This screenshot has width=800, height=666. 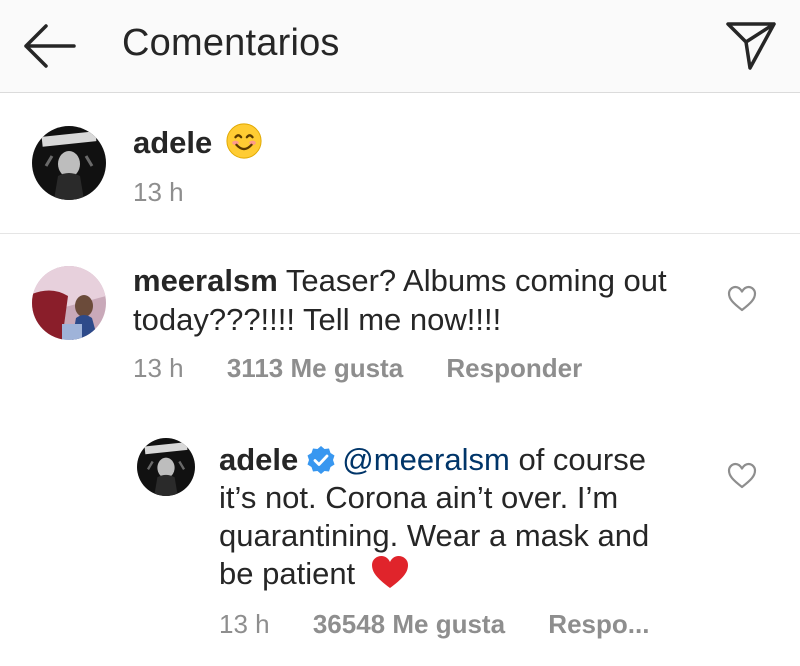 What do you see at coordinates (434, 535) in the screenshot?
I see `reply-text-line-3: quarantining. Wear a mask and` at bounding box center [434, 535].